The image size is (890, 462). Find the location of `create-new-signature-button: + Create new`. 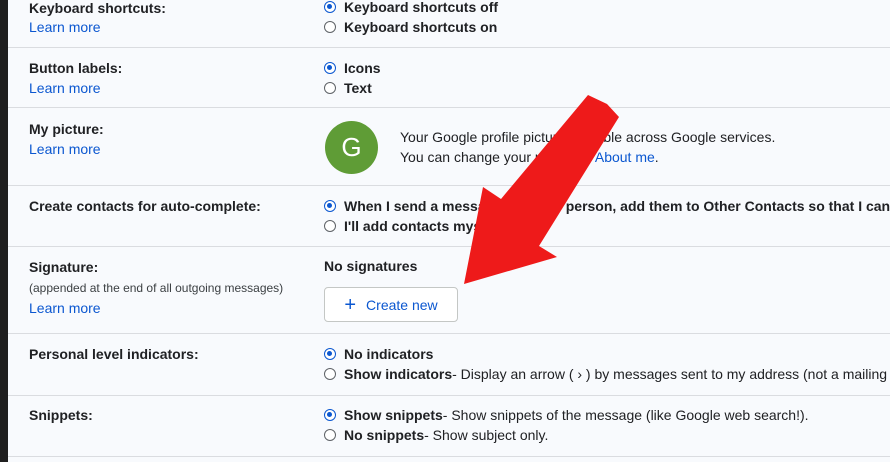

create-new-signature-button: + Create new is located at coordinates (391, 304).